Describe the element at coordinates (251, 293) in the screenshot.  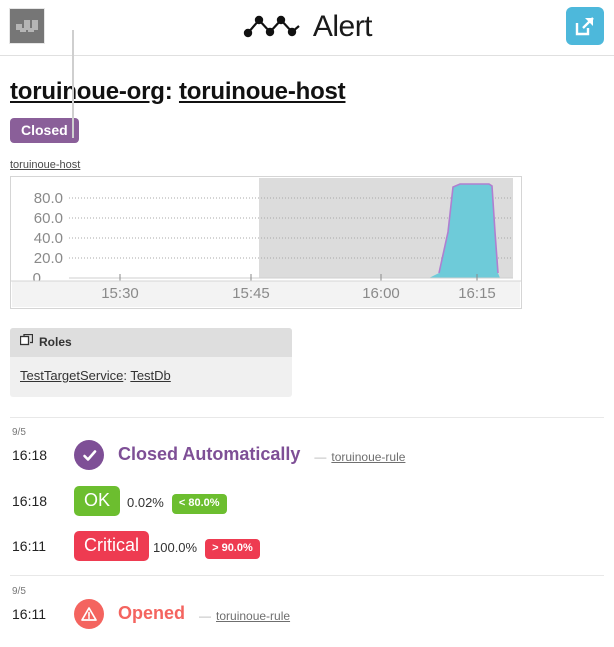
I see `svg-text: 15:45` at that location.